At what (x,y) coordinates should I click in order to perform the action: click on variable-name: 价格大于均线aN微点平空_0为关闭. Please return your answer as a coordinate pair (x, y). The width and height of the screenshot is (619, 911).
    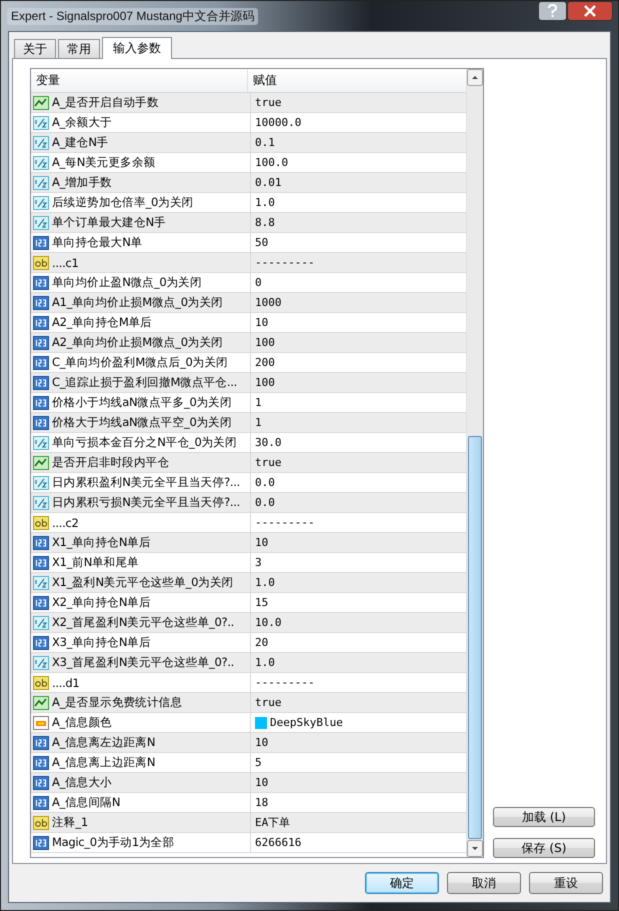
    Looking at the image, I should click on (142, 422).